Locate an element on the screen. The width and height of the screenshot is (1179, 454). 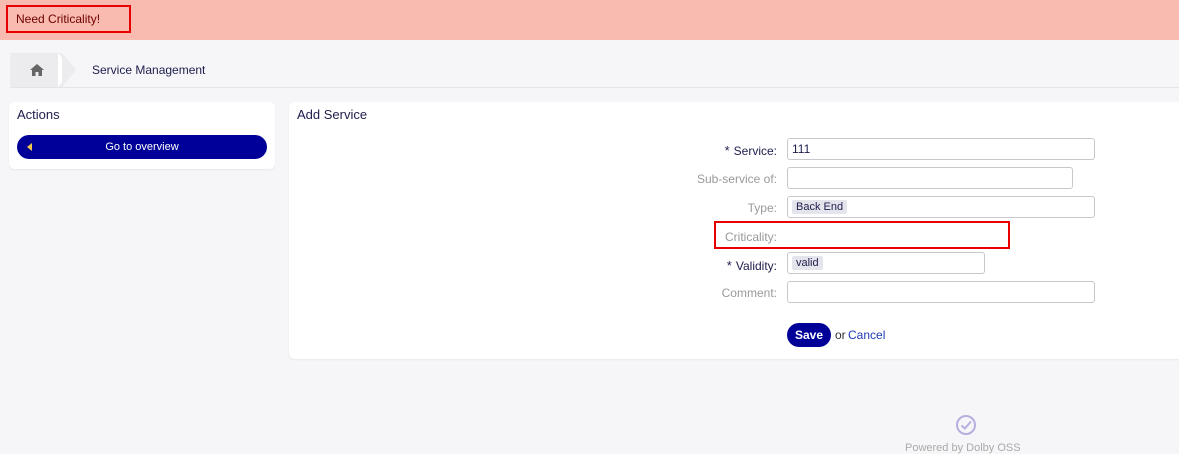
add-service-title: Add Service is located at coordinates (332, 114).